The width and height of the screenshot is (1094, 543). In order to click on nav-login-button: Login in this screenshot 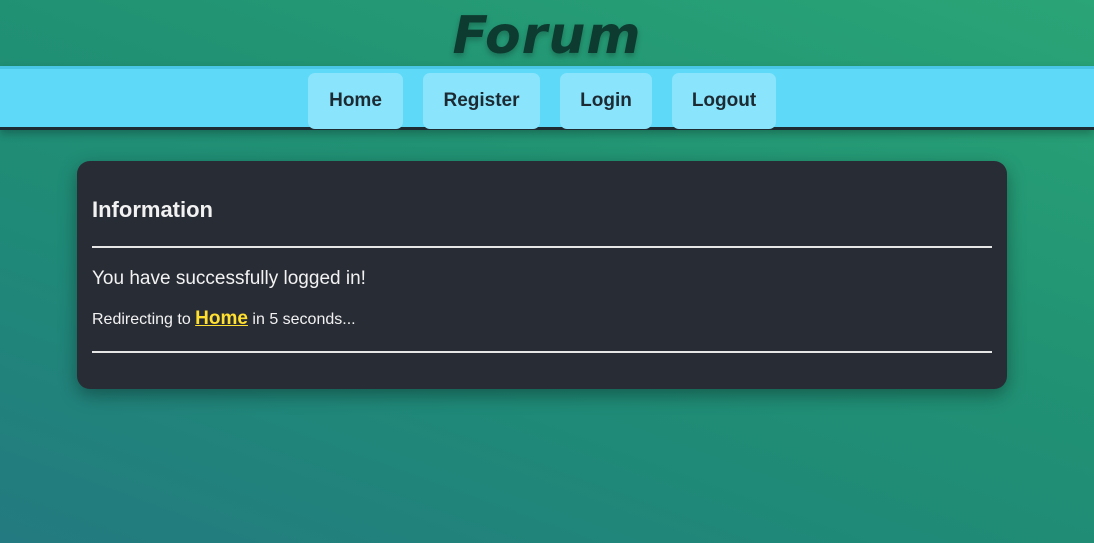, I will do `click(606, 101)`.